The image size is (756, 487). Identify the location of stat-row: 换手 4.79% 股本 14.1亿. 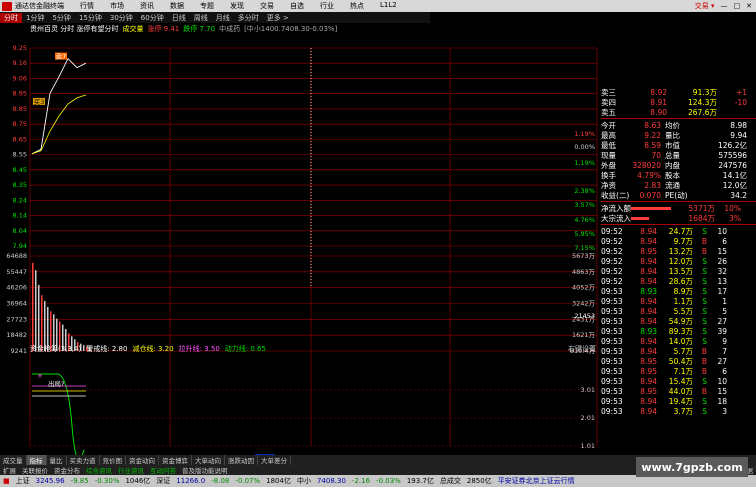
(678, 175).